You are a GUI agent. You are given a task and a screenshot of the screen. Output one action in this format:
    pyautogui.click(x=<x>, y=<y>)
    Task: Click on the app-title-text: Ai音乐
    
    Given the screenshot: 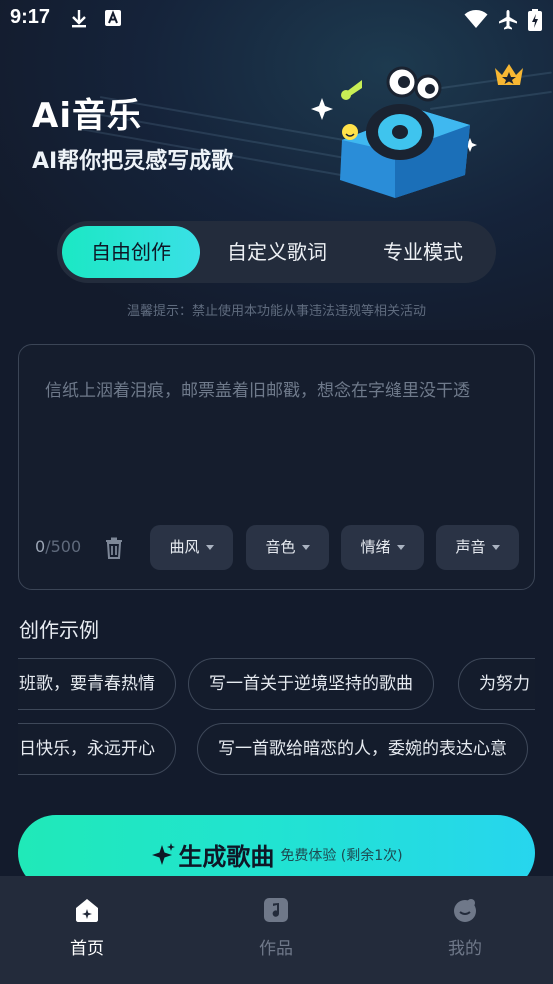 What is the action you would take?
    pyautogui.click(x=87, y=116)
    